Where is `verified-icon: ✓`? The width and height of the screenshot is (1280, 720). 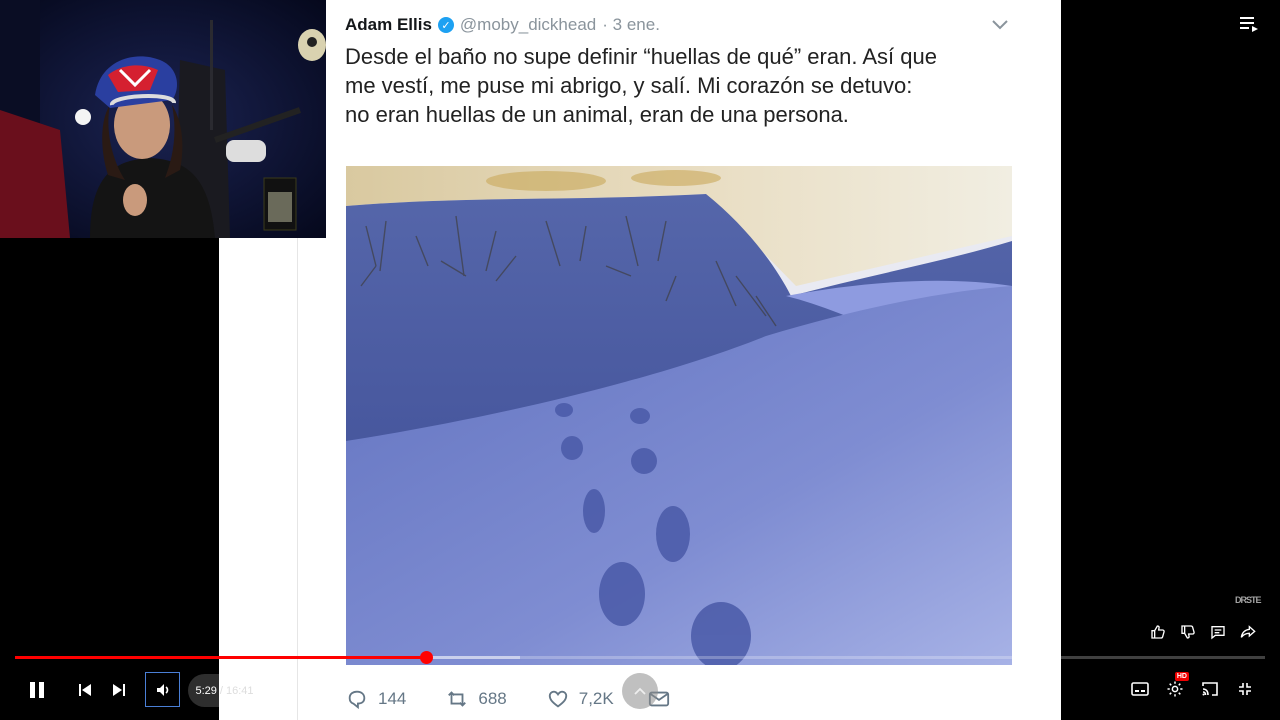 verified-icon: ✓ is located at coordinates (445, 25).